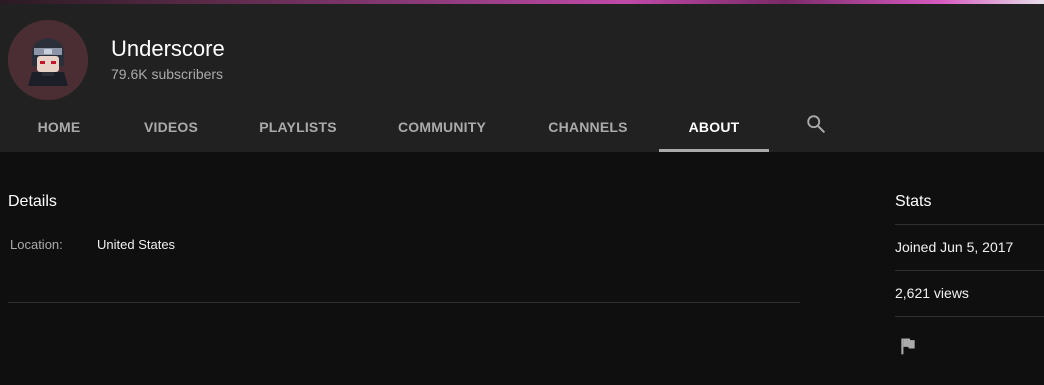 The height and width of the screenshot is (385, 1044). Describe the element at coordinates (908, 346) in the screenshot. I see `flag-icon` at that location.